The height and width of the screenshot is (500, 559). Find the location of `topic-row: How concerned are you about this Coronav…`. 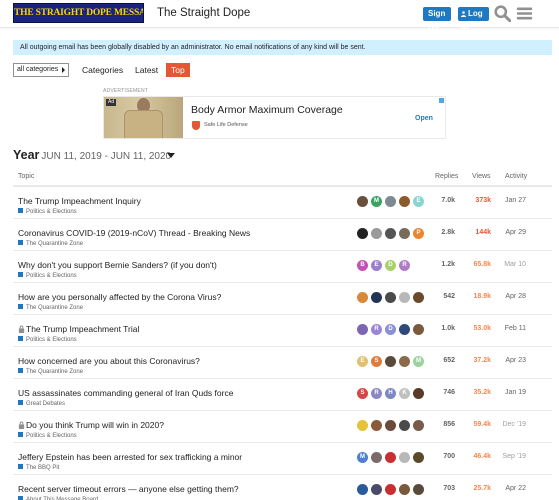

topic-row: How concerned are you about this Coronav… is located at coordinates (282, 363).